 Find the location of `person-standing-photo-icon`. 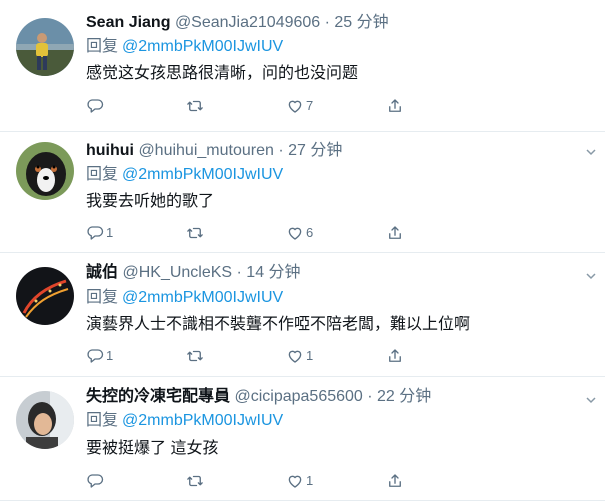

person-standing-photo-icon is located at coordinates (45, 47).